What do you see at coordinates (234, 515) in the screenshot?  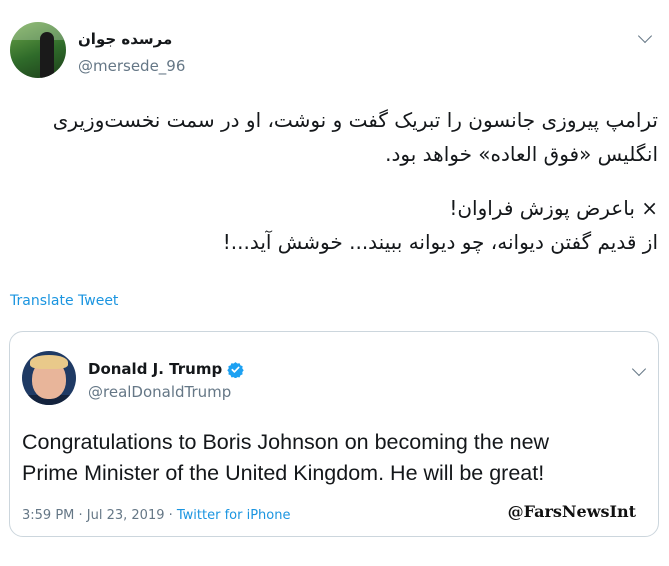 I see `quoted-source-link: Twitter for iPhone` at bounding box center [234, 515].